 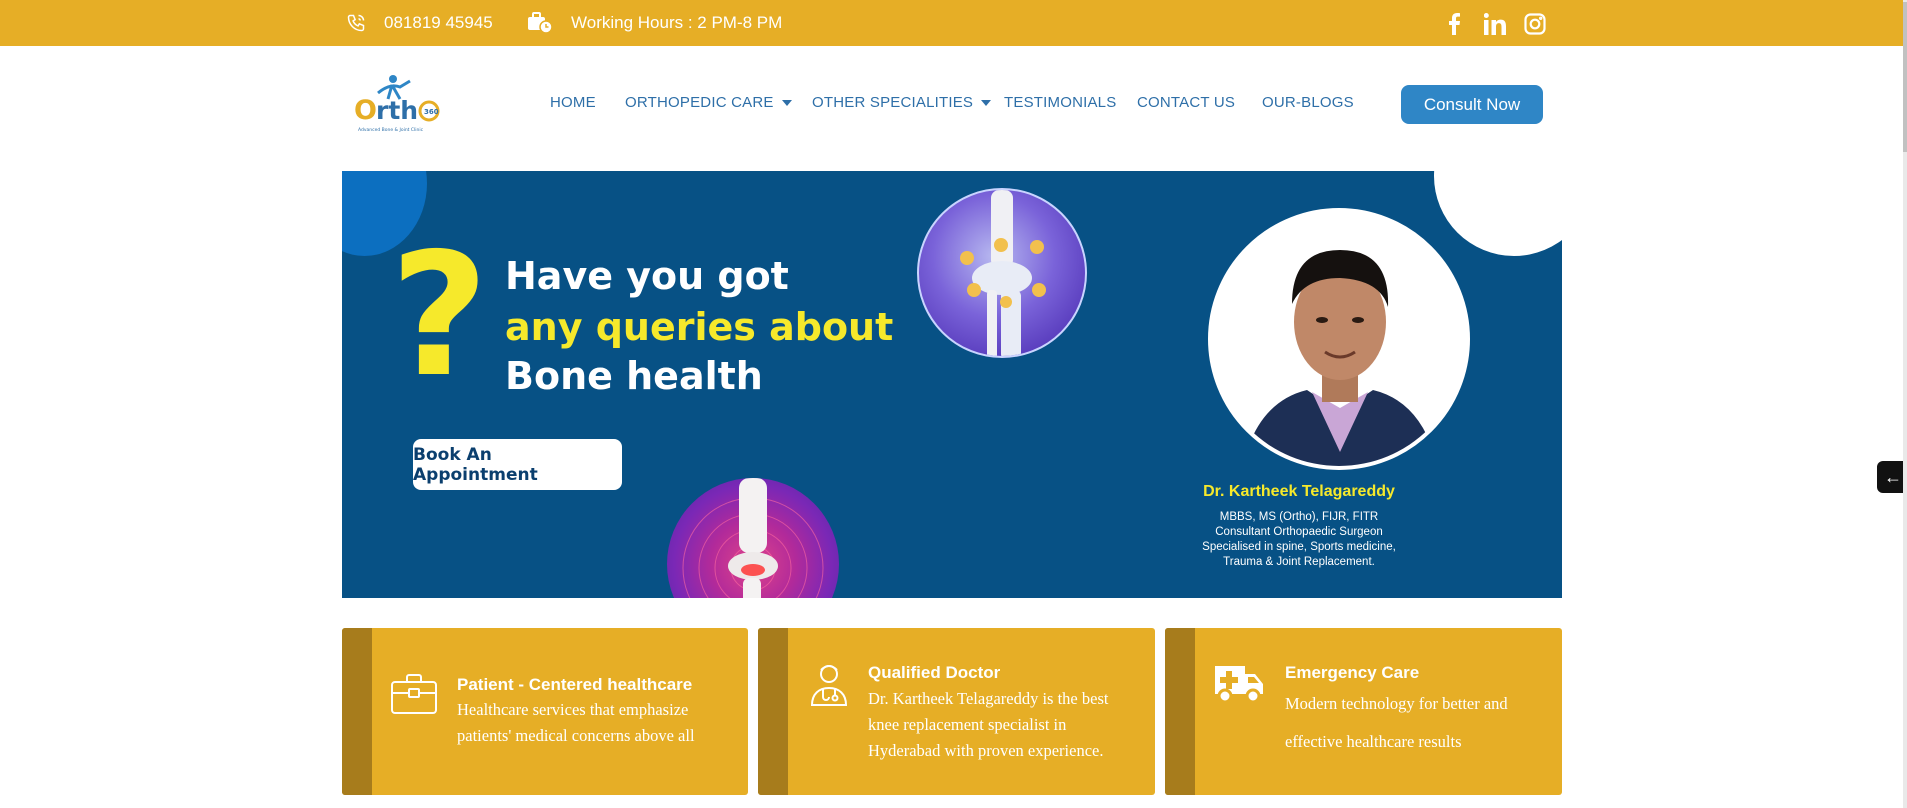 I want to click on card-desc-line-3: Hyderabad with proven experience., so click(x=986, y=750).